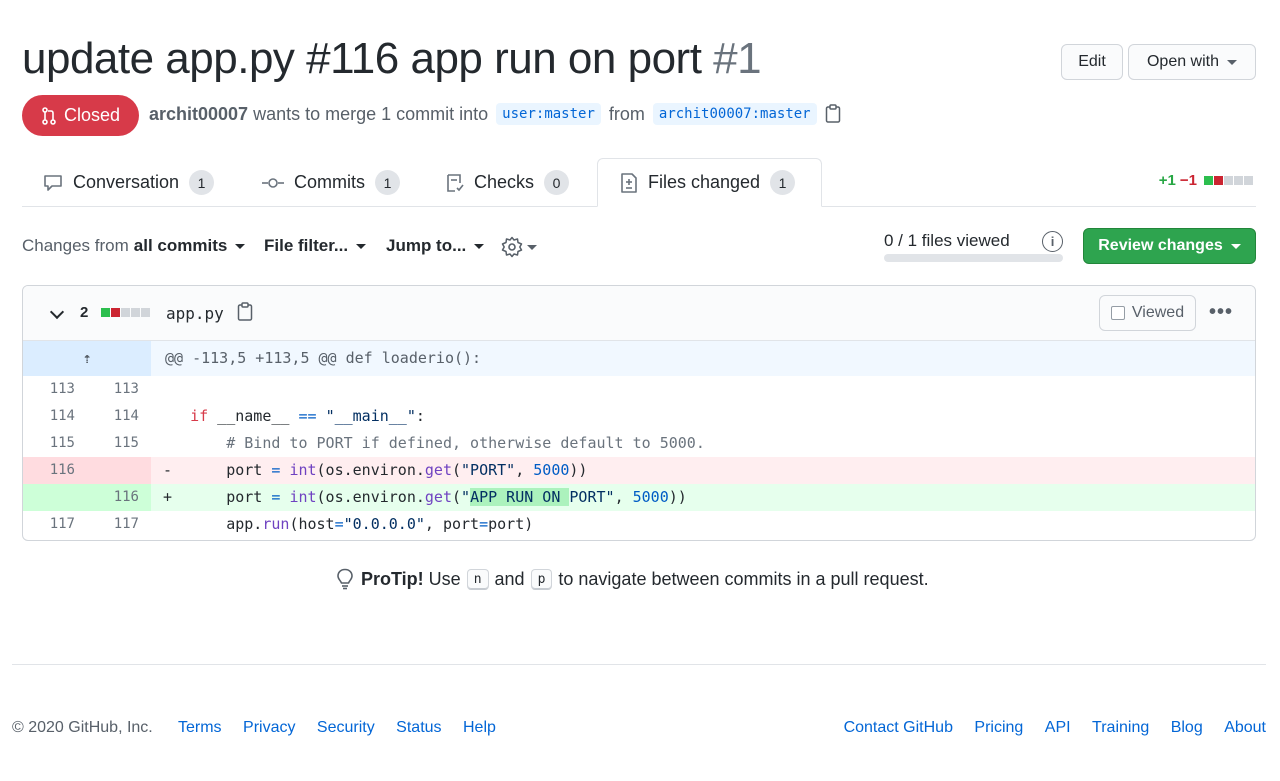  I want to click on pr-title-text: update app.py #116 app run on port, so click(362, 58).